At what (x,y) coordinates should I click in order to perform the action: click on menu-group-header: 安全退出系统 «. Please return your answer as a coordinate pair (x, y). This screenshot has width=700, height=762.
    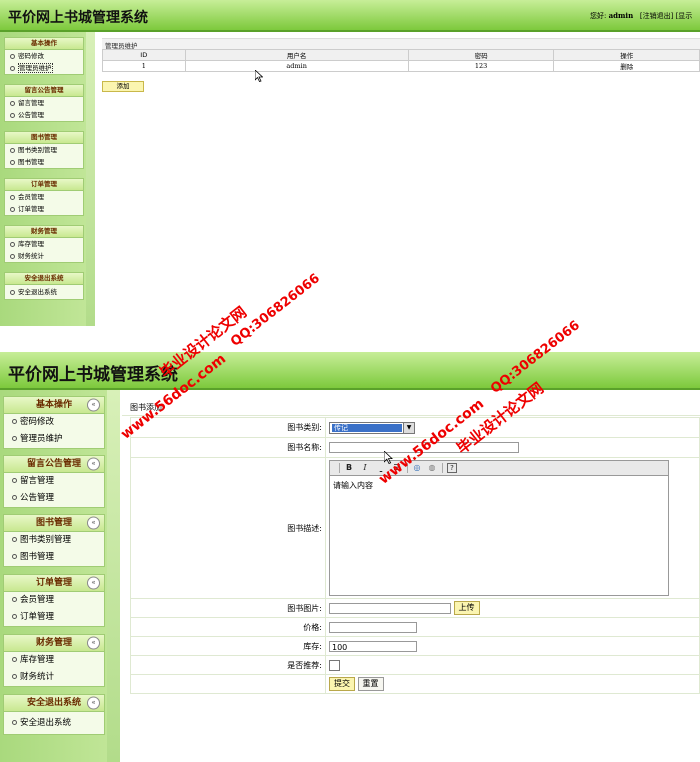
    Looking at the image, I should click on (54, 703).